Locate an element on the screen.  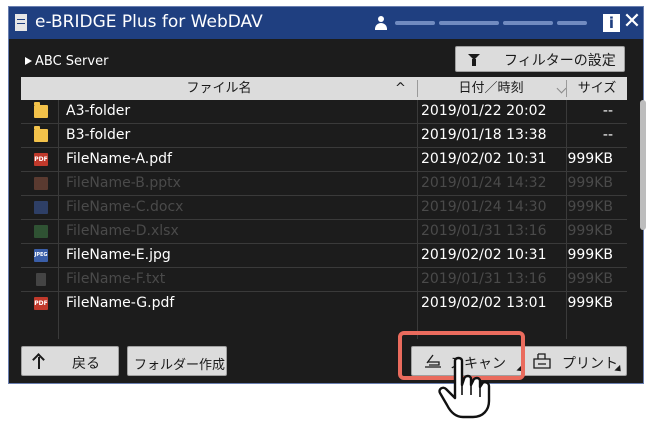
breadcrumb-label: ABC Server is located at coordinates (72, 61).